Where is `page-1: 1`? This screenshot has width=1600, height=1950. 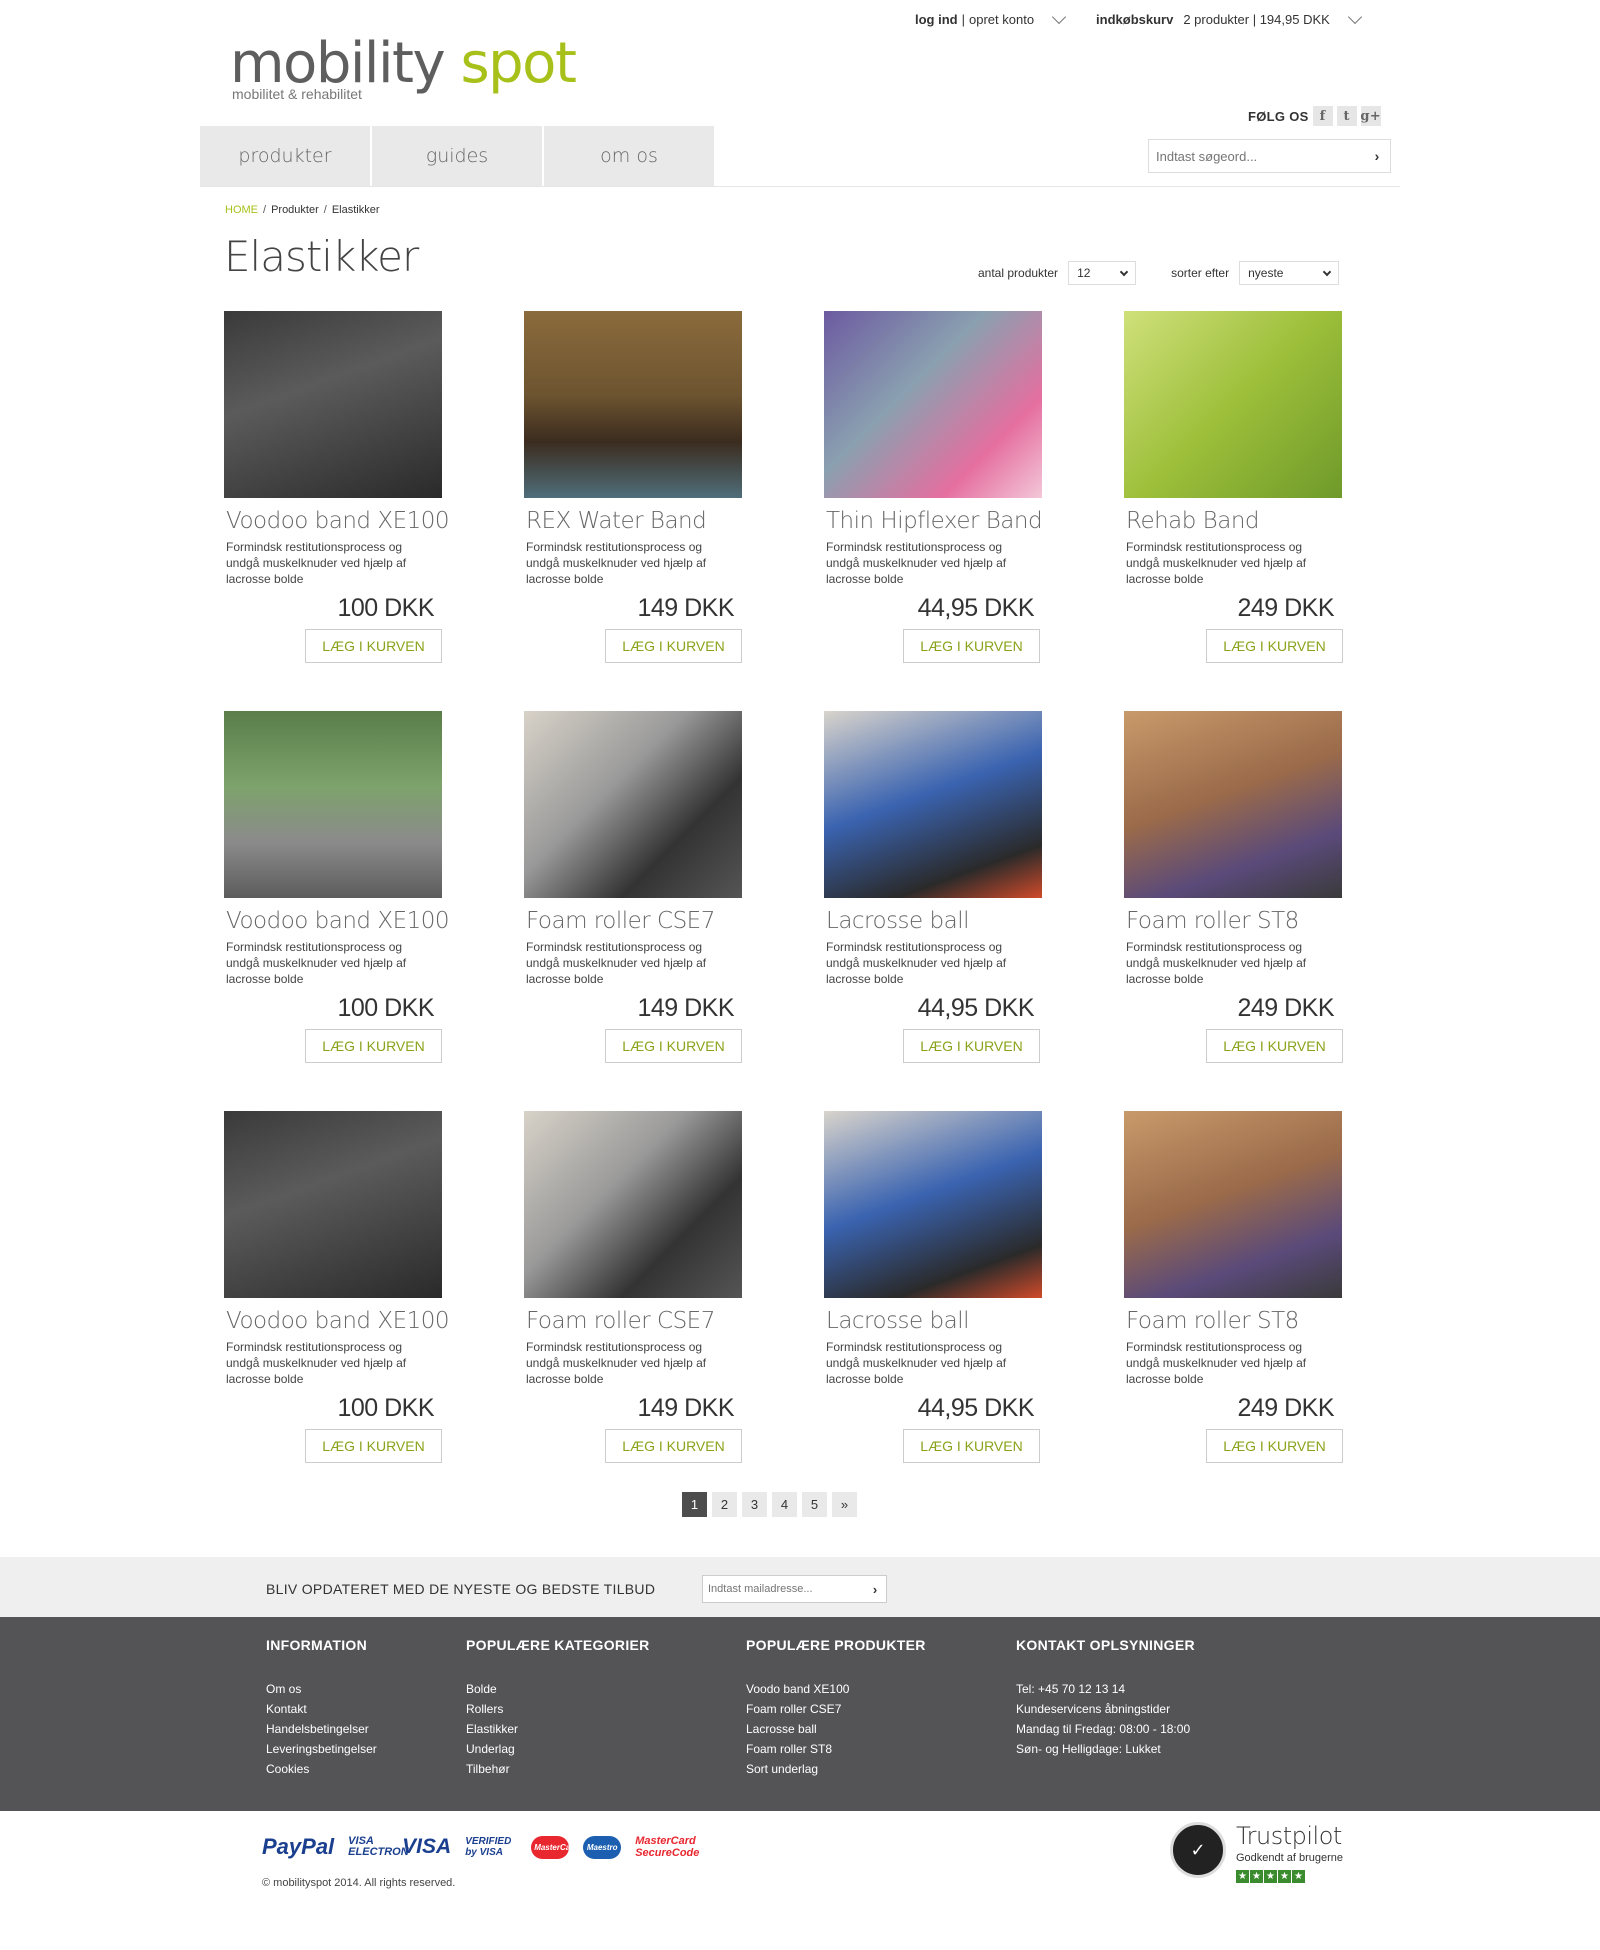
page-1: 1 is located at coordinates (694, 1504).